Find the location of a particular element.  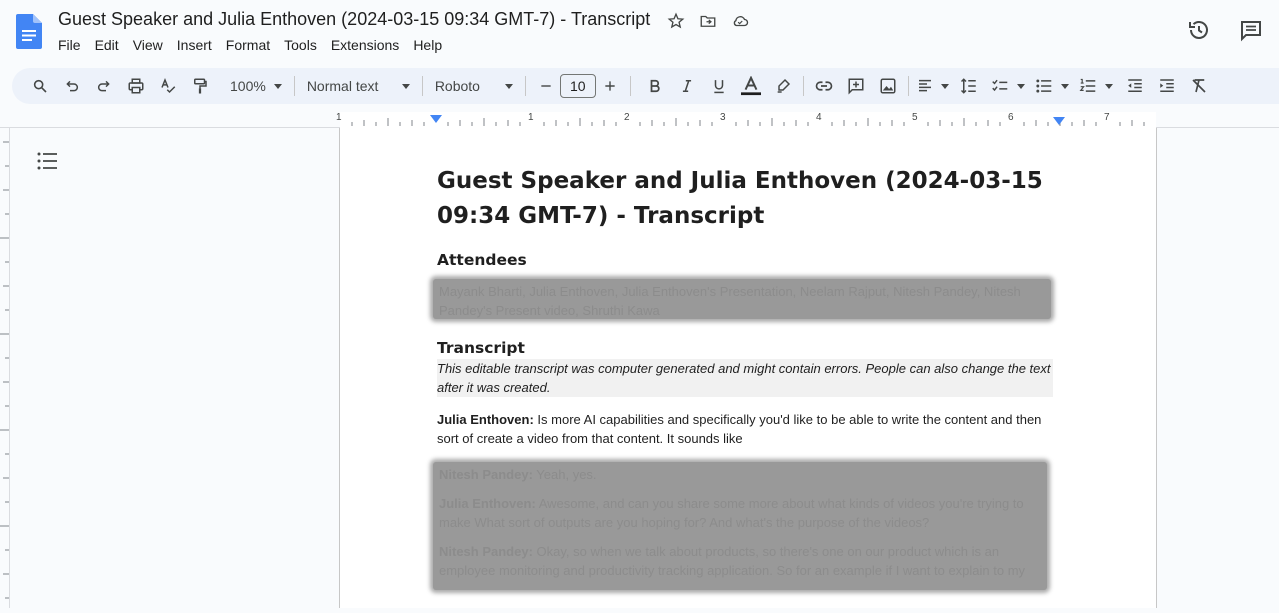

decrease-font-size-icon is located at coordinates (546, 86).